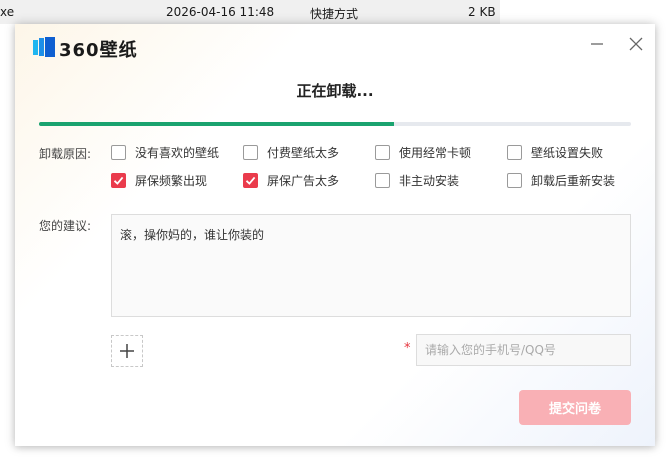 The image size is (670, 470). What do you see at coordinates (435, 152) in the screenshot?
I see `reason-label: 使用经常卡顿` at bounding box center [435, 152].